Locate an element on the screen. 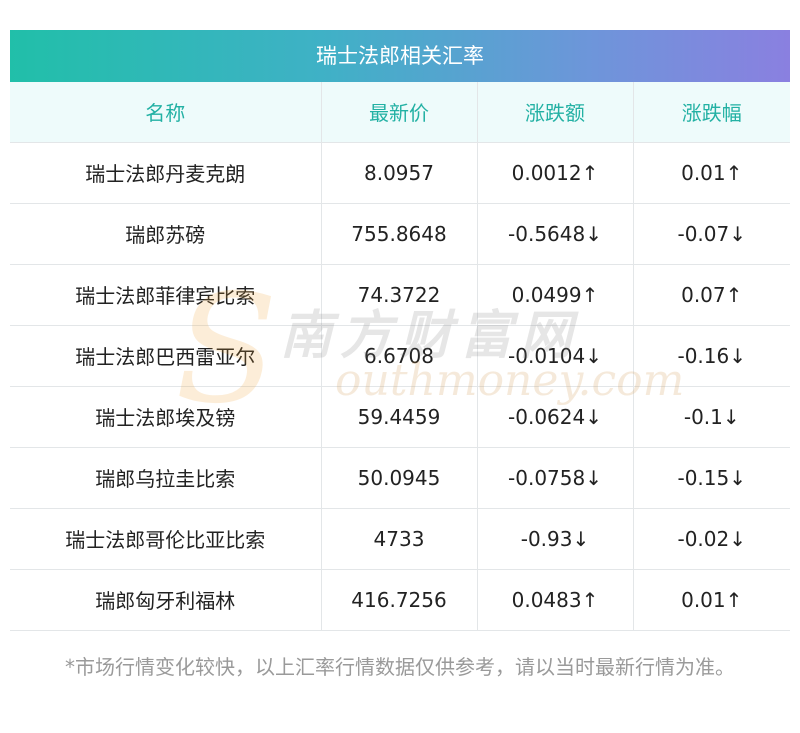  table-row: 瑞士法郎哥伦比亚比索 4733 -0.93↓ -0.02↓ is located at coordinates (400, 538).